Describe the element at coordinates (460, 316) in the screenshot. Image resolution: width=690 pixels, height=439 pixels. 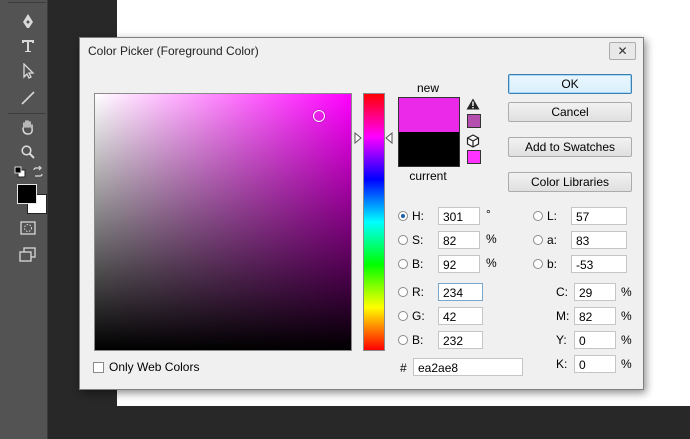
I see `green-field: 42` at that location.